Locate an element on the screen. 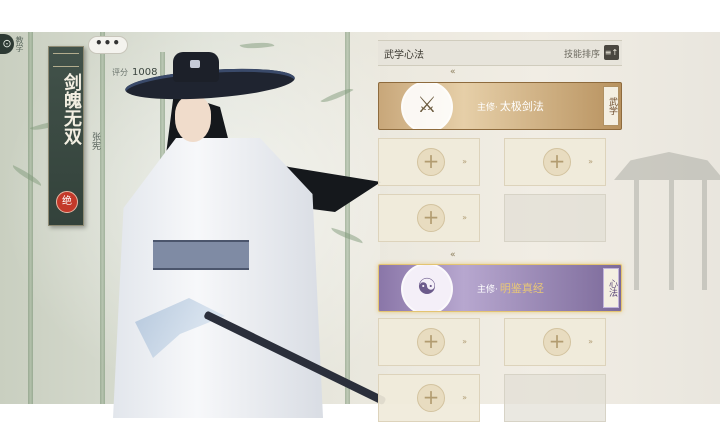 Image resolution: width=720 pixels, height=422 pixels. hero-score: 评分 1008 is located at coordinates (134, 72).